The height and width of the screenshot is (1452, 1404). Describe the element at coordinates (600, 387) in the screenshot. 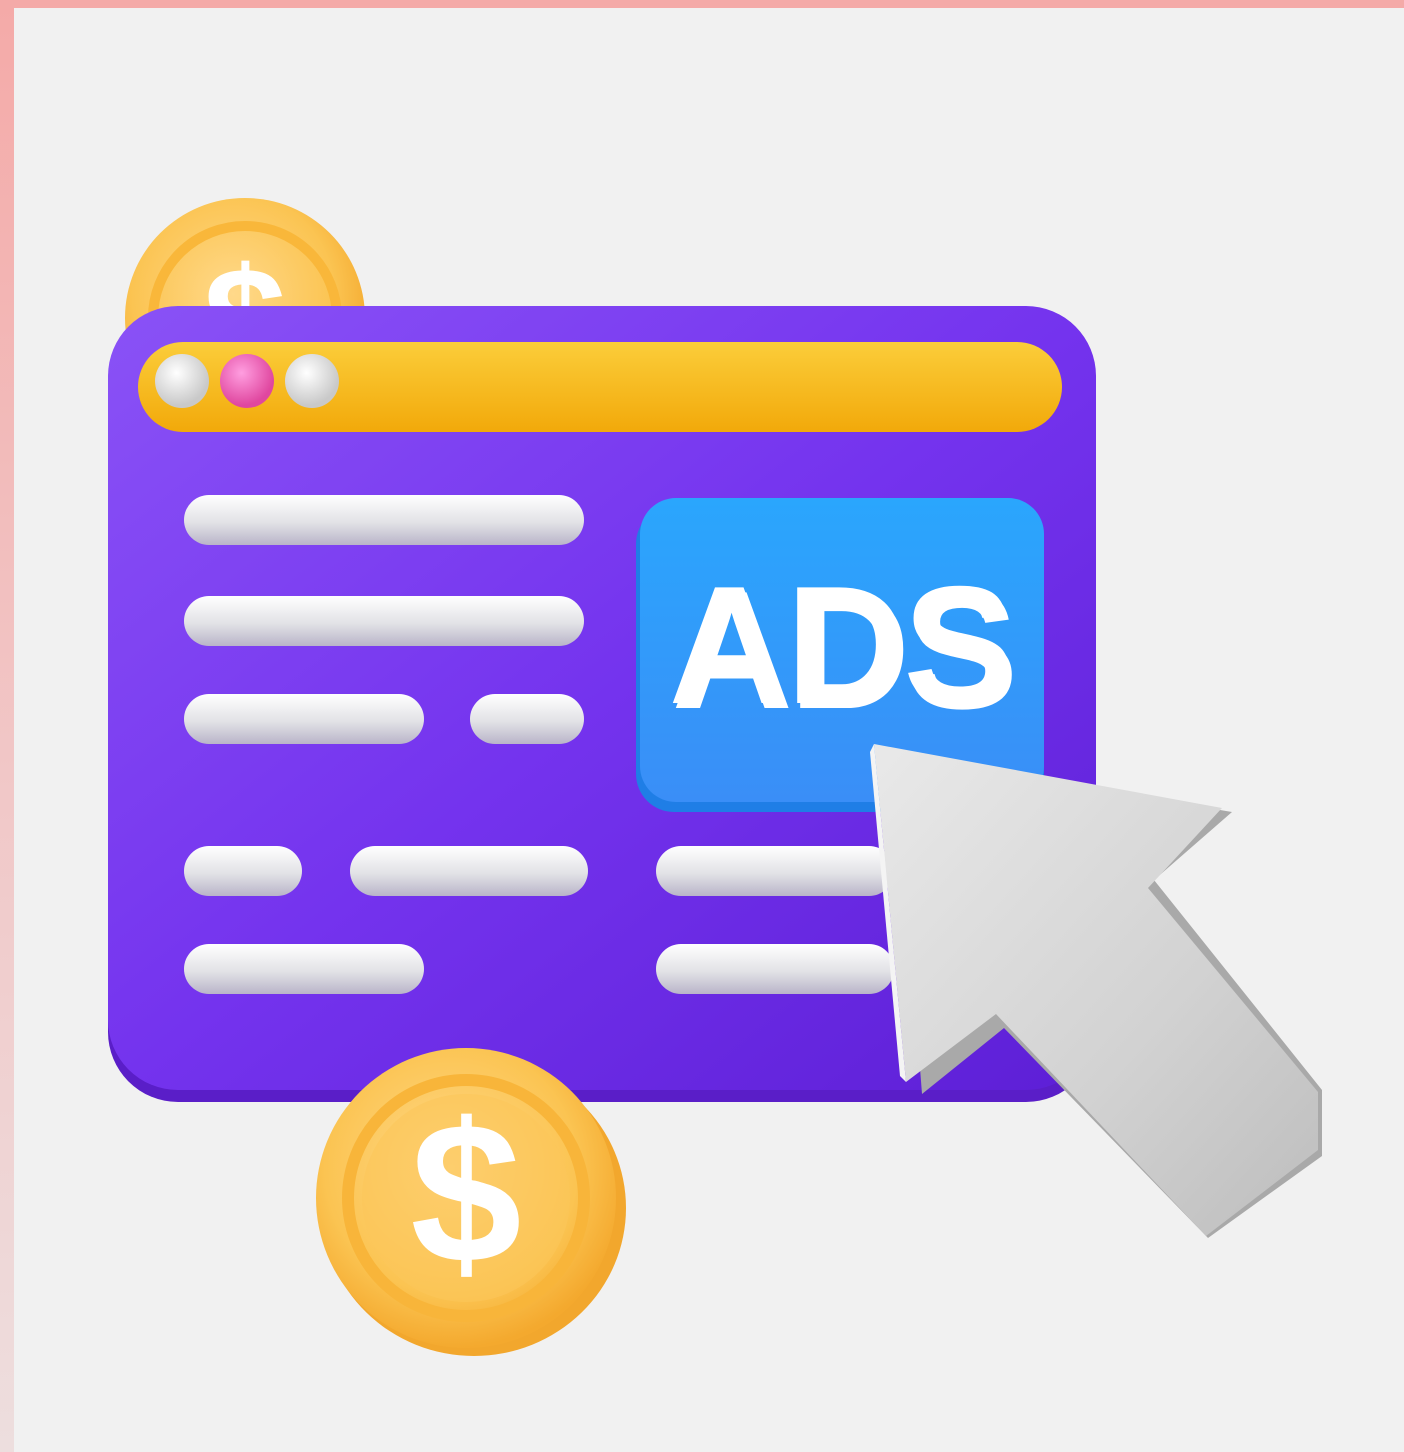

I see `title-bar` at that location.